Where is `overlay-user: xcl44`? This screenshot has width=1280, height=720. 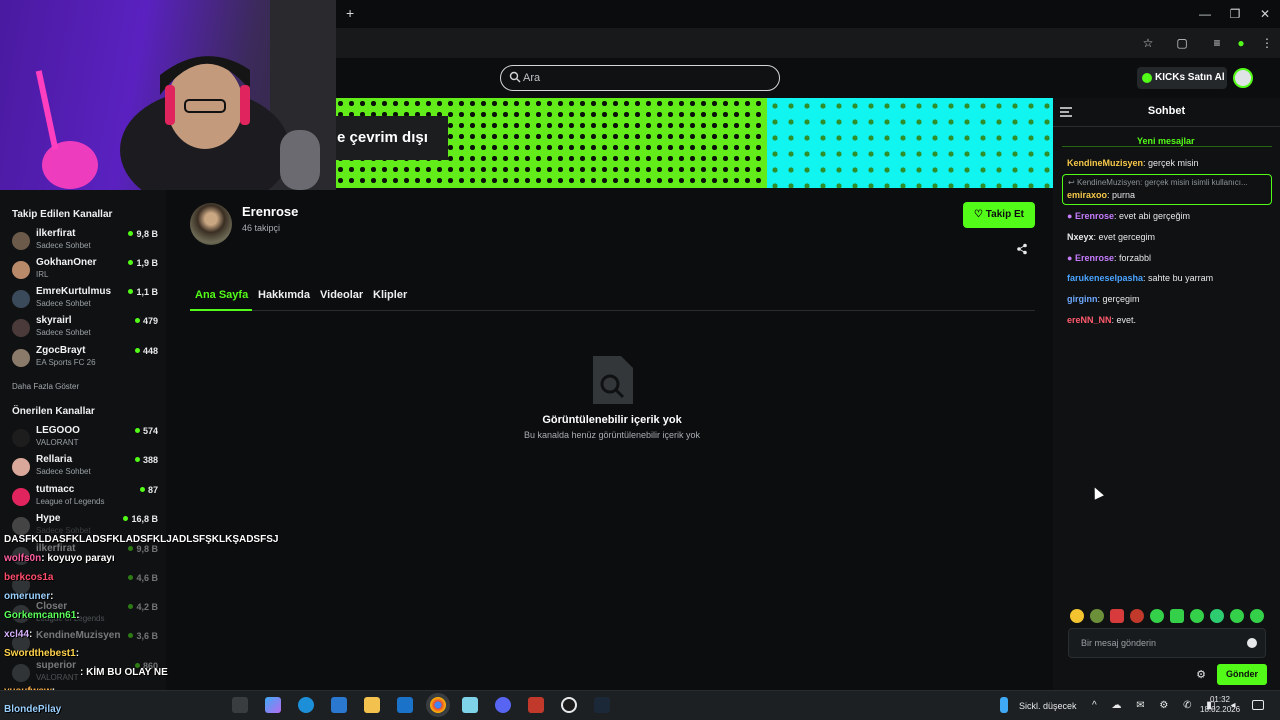
overlay-user: xcl44 is located at coordinates (17, 634).